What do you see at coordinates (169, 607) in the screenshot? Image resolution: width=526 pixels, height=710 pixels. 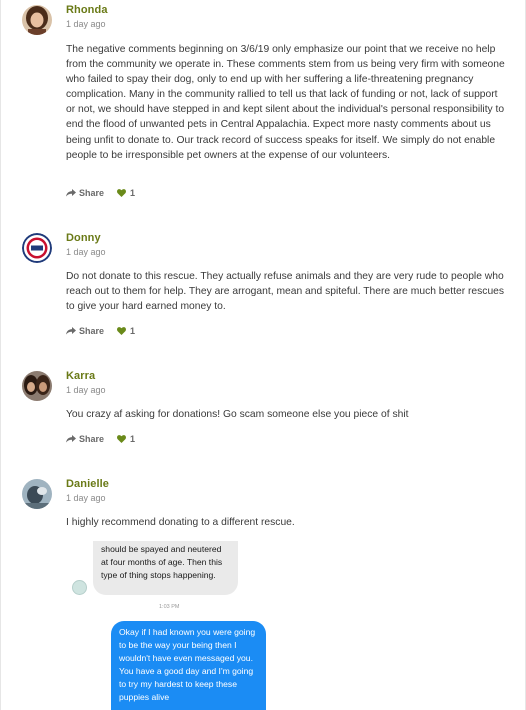 I see `message-timestamp: 1:03 PM` at bounding box center [169, 607].